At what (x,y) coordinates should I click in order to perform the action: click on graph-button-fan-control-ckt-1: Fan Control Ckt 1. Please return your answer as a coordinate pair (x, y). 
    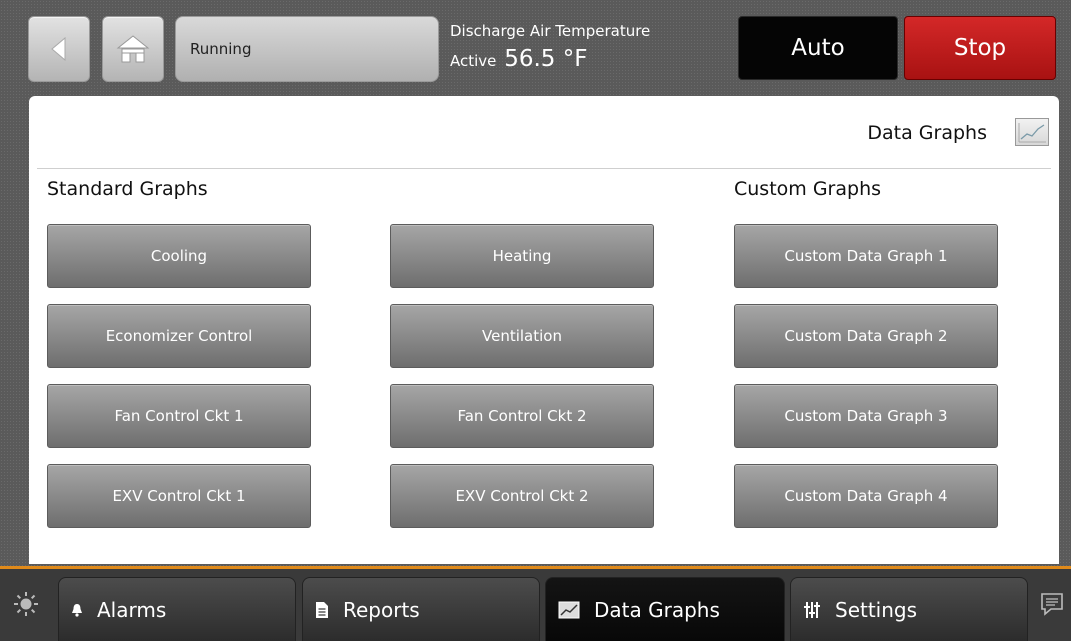
    Looking at the image, I should click on (179, 416).